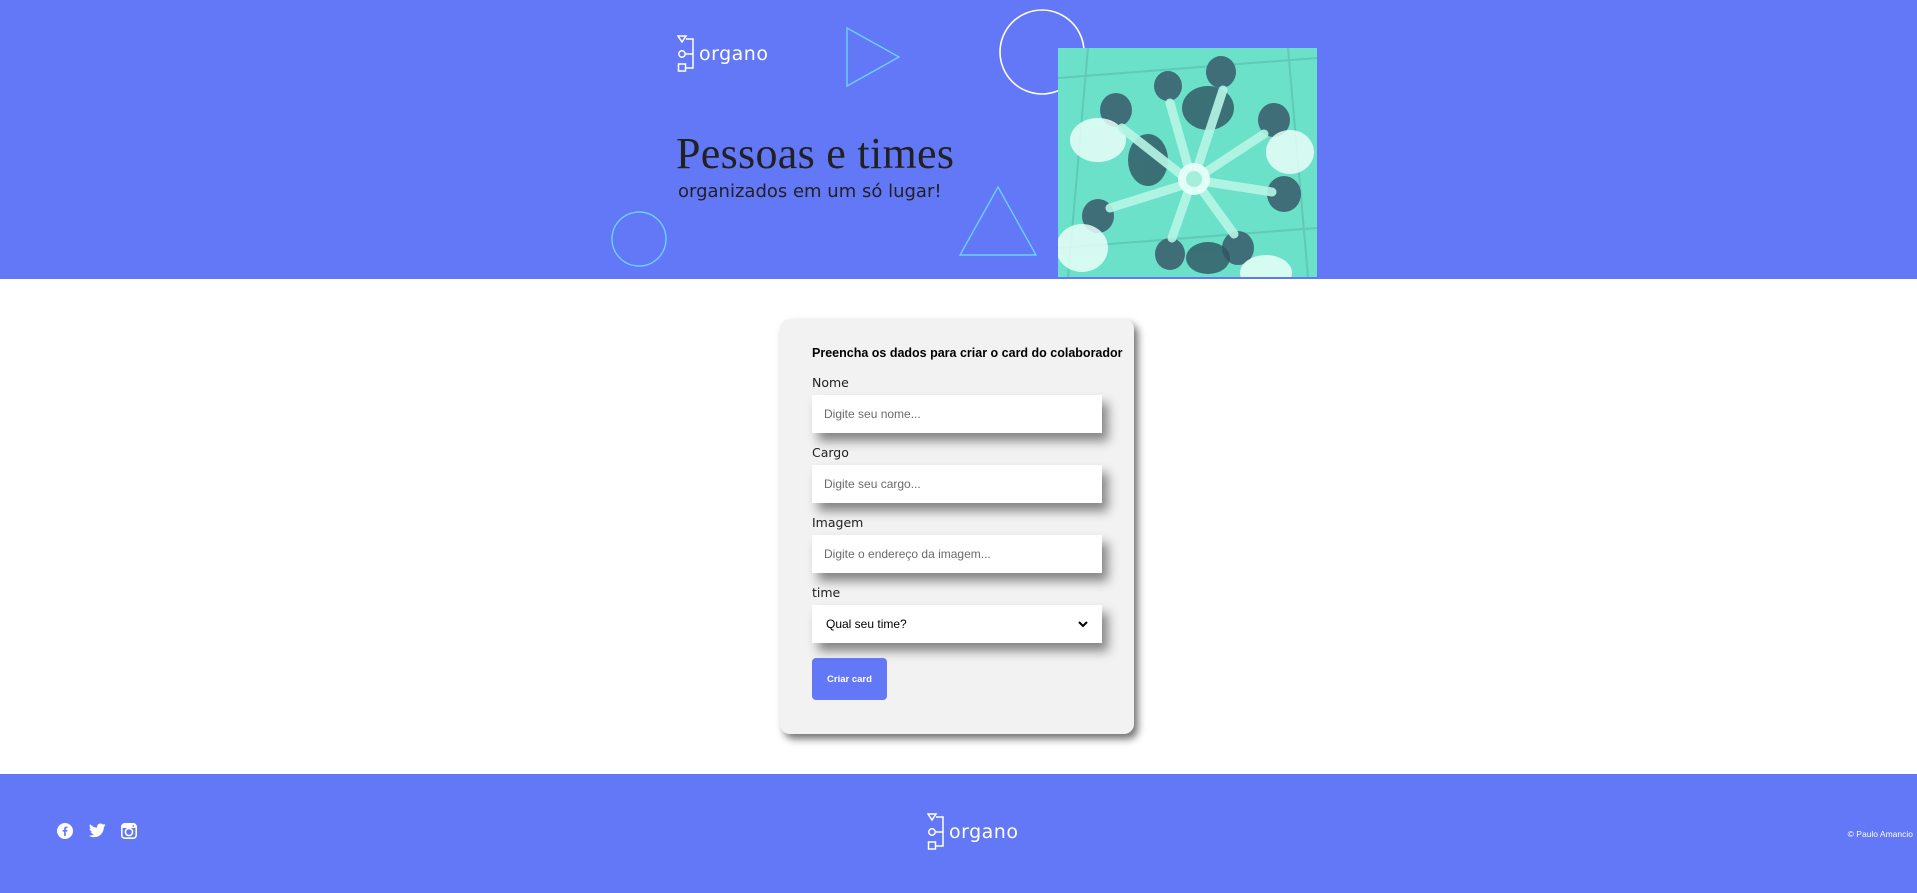 This screenshot has width=1917, height=893. I want to click on twitter-icon, so click(97, 830).